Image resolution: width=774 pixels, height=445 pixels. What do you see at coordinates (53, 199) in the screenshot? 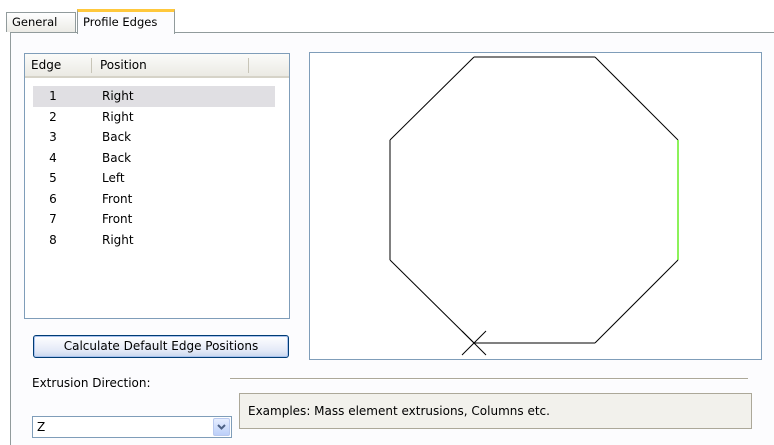
I see `edge-number: 6` at bounding box center [53, 199].